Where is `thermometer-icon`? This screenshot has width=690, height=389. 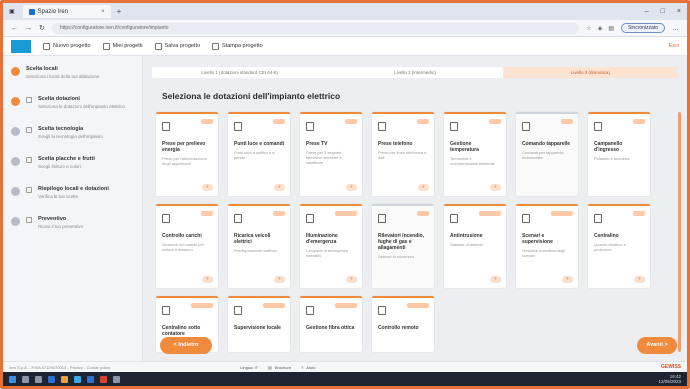 thermometer-icon is located at coordinates (454, 126).